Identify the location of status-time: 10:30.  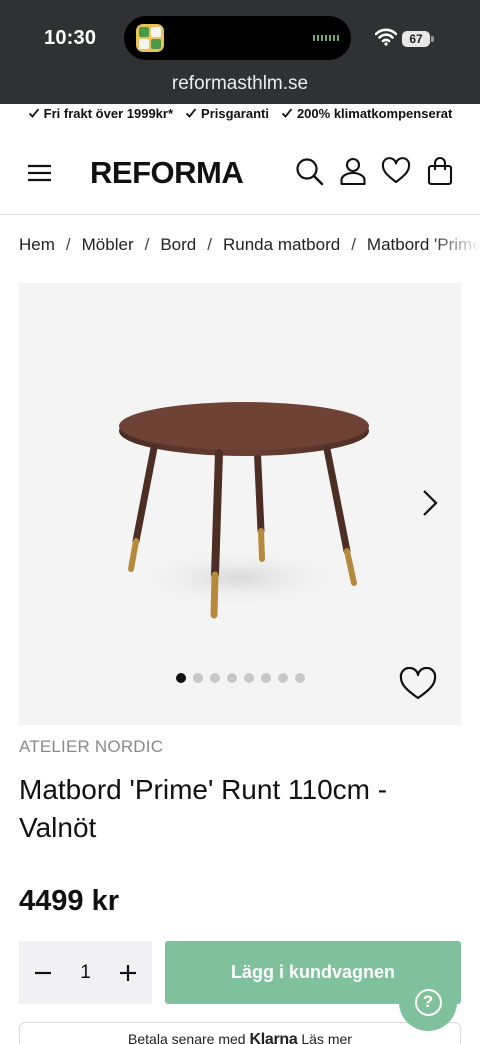
(70, 38).